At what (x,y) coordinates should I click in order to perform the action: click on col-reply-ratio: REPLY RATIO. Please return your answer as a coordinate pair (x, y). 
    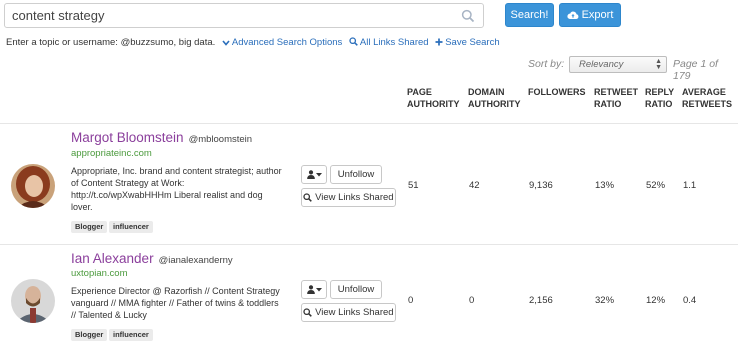
    Looking at the image, I should click on (659, 98).